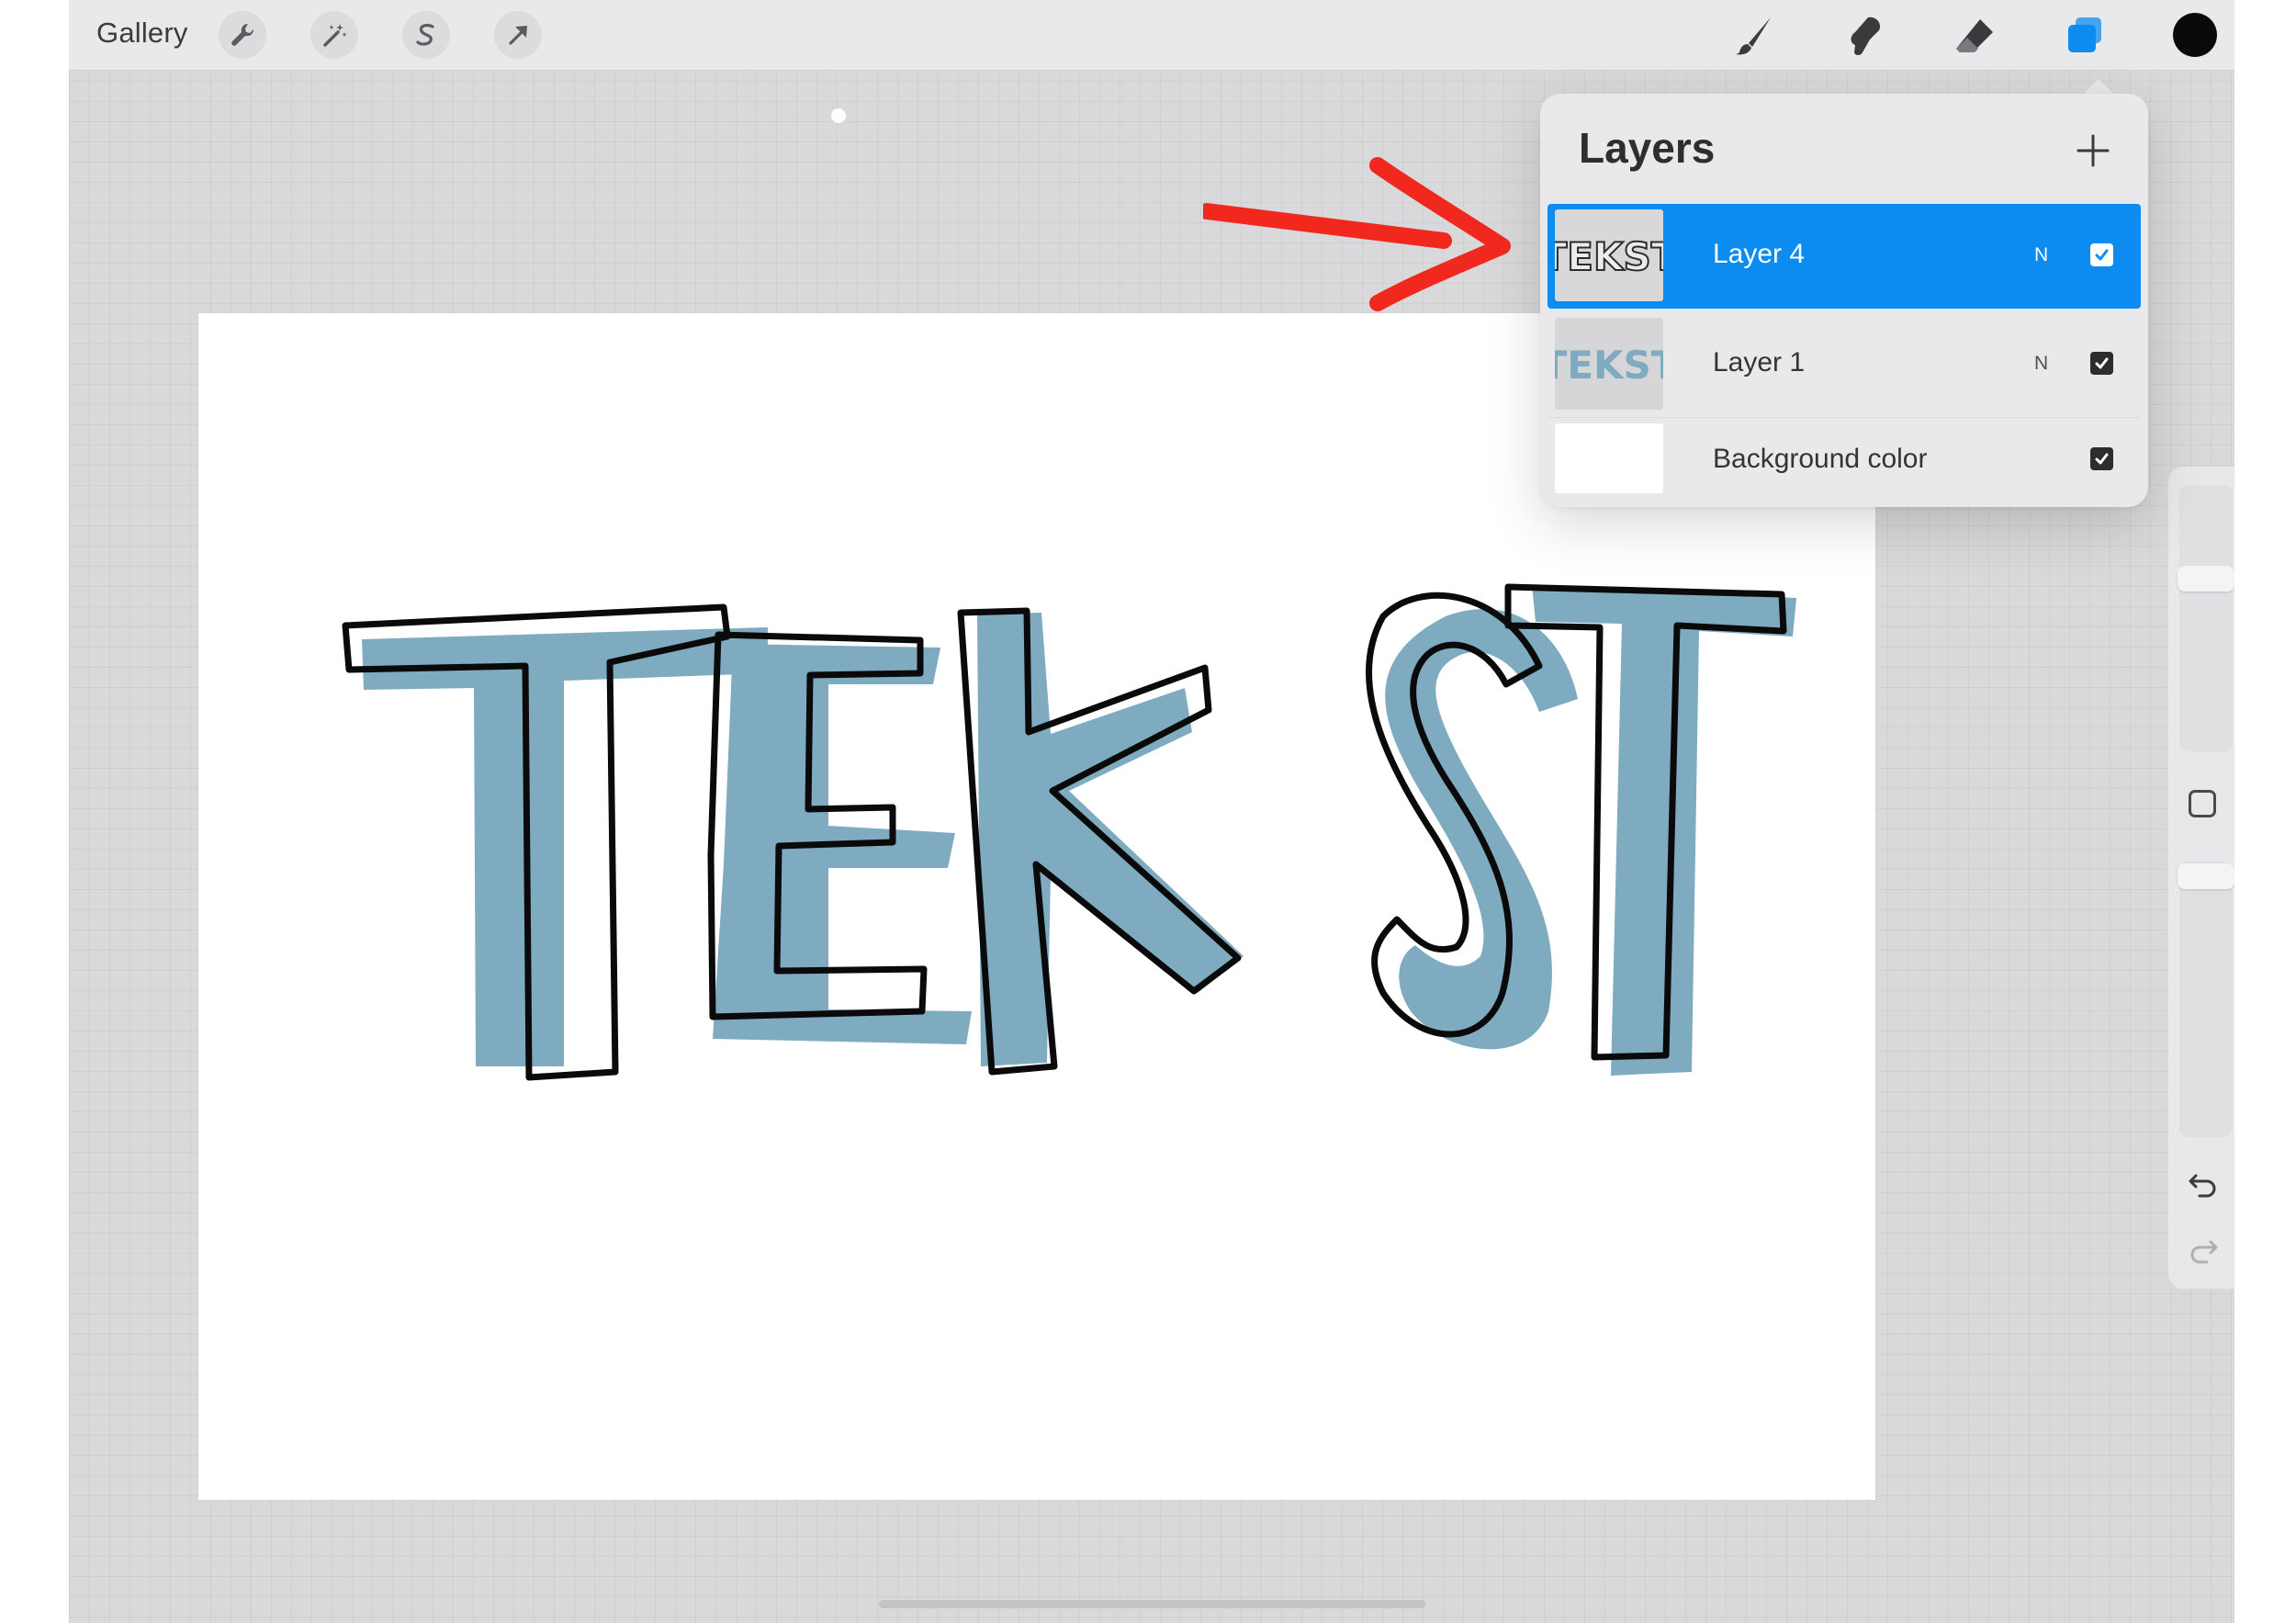 The image size is (2296, 1623). Describe the element at coordinates (2206, 579) in the screenshot. I see `brush-size-knob` at that location.